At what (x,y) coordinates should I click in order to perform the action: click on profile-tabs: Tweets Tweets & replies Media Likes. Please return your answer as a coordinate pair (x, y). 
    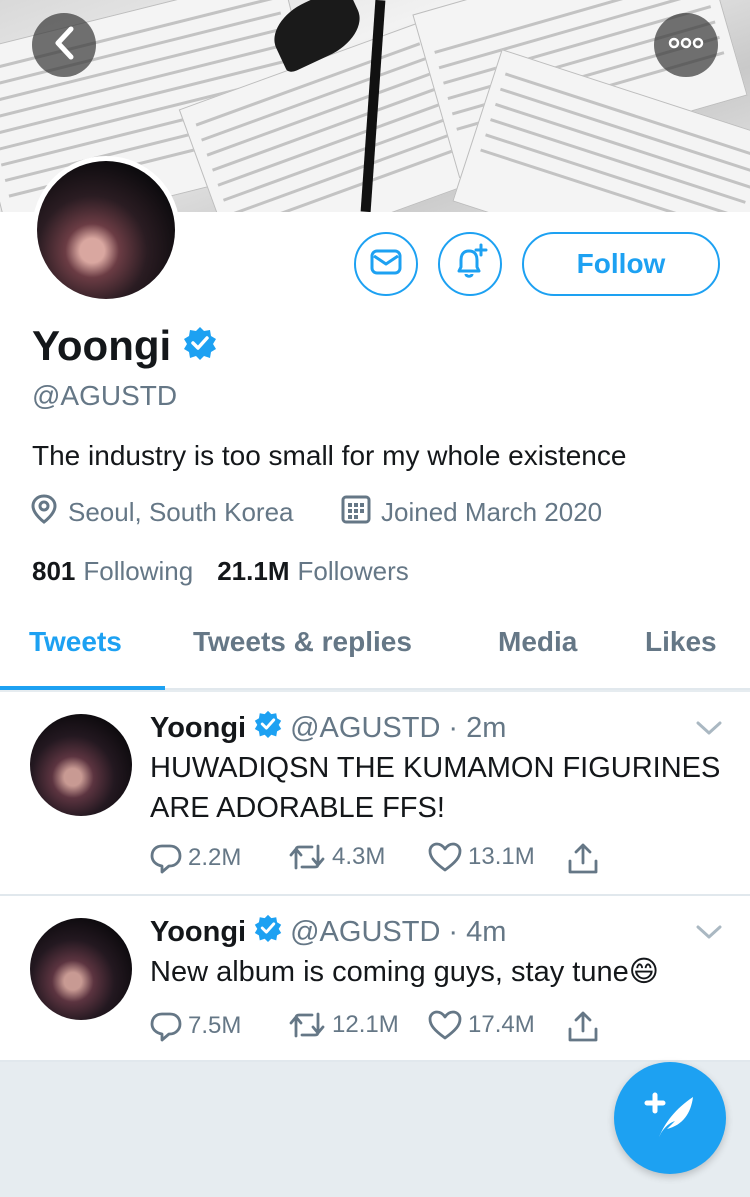
    Looking at the image, I should click on (375, 651).